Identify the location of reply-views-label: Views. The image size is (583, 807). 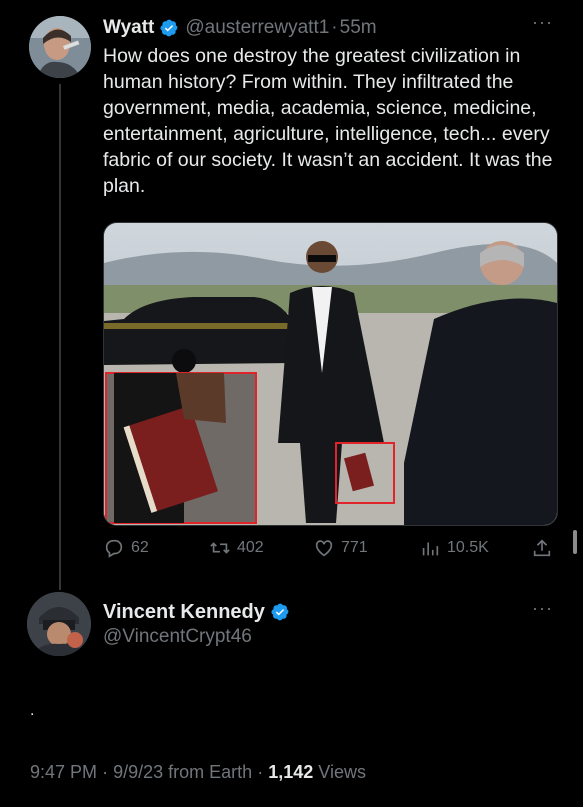
(342, 772).